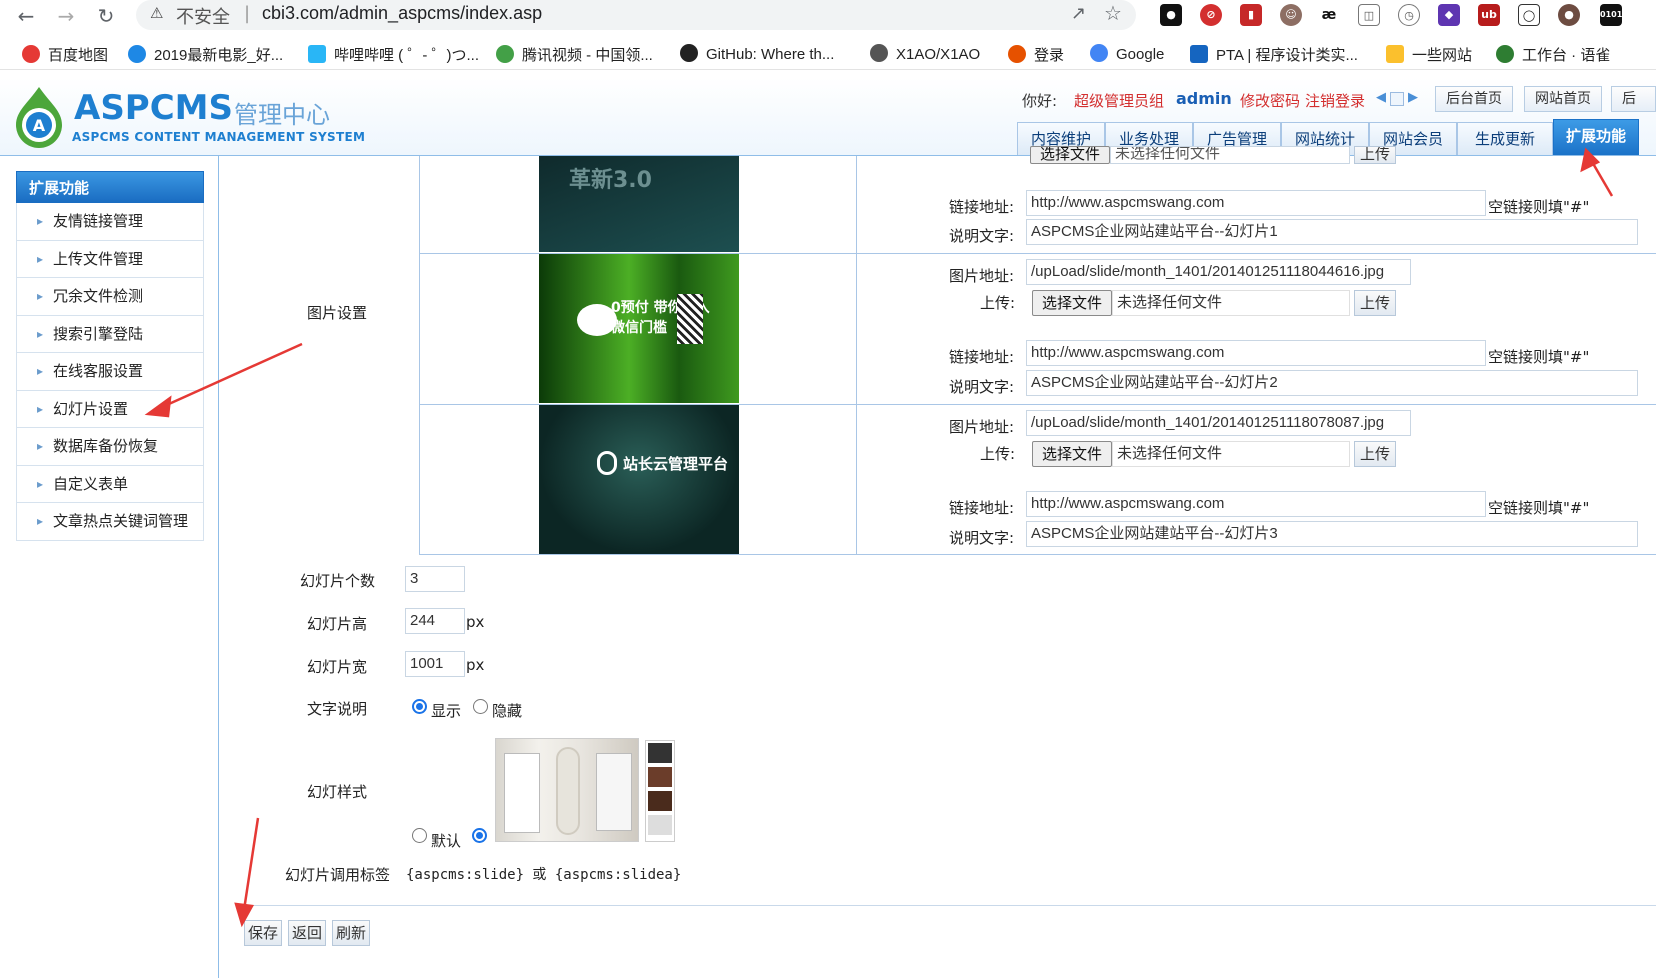 Image resolution: width=1656 pixels, height=978 pixels. Describe the element at coordinates (231, 376) in the screenshot. I see `arrow-to-slides-item` at that location.